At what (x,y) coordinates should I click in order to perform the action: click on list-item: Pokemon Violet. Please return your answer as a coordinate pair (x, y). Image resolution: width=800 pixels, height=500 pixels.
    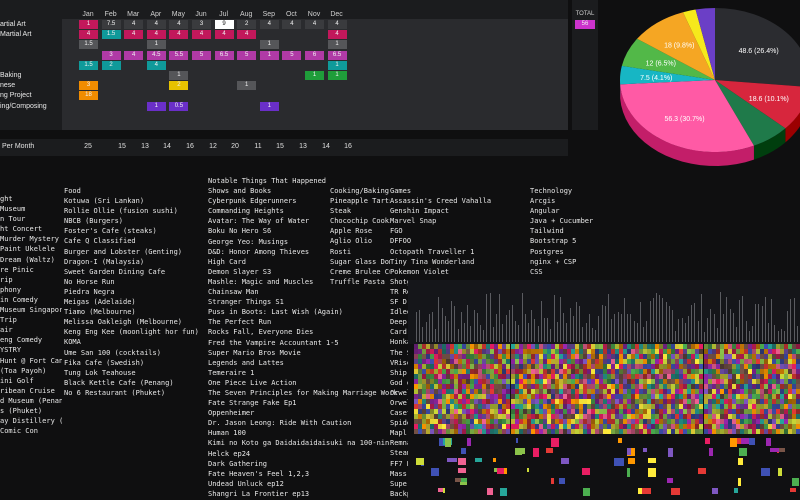
    Looking at the image, I should click on (420, 271).